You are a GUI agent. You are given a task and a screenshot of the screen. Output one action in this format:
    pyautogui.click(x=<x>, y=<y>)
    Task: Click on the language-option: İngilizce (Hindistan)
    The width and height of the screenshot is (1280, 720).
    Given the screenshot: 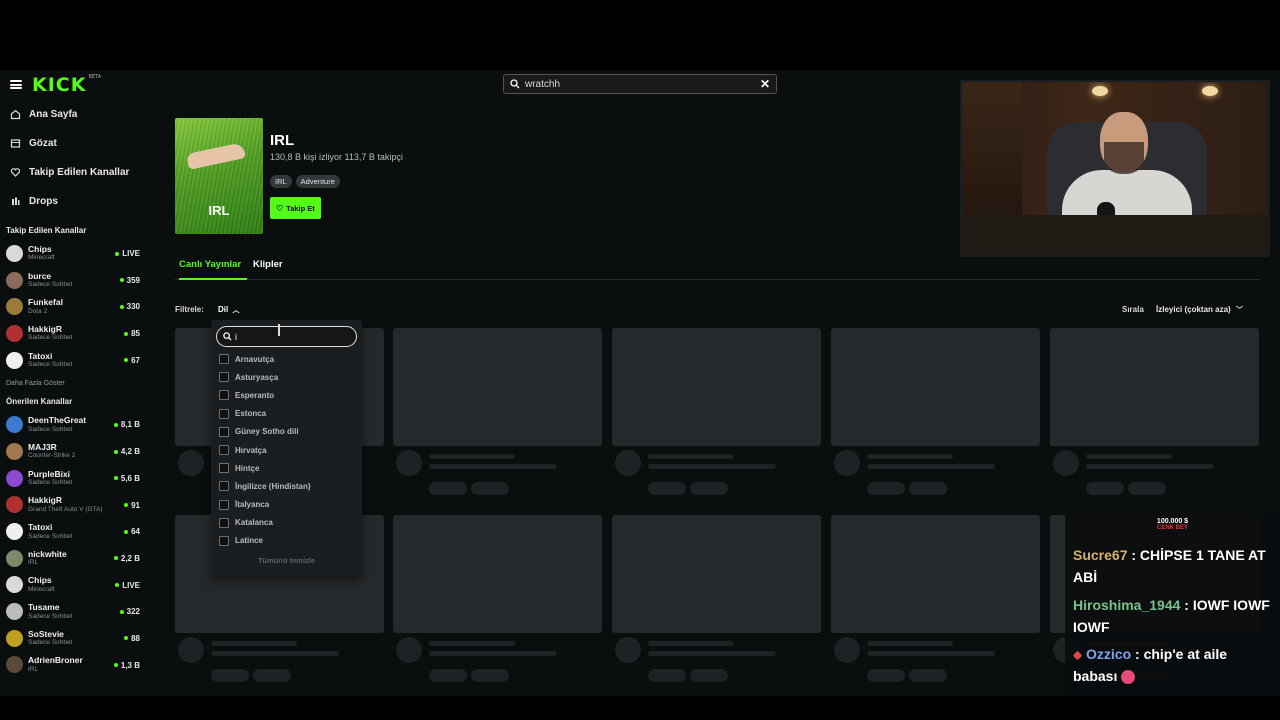 What is the action you would take?
    pyautogui.click(x=289, y=486)
    